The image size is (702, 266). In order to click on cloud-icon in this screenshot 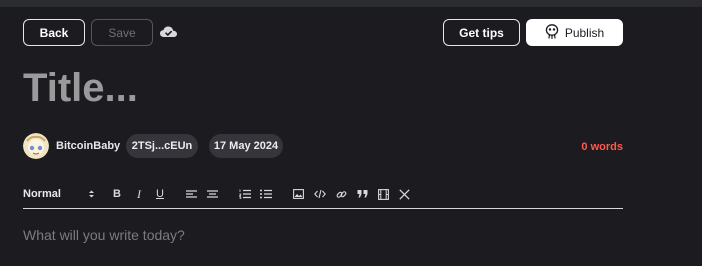, I will do `click(168, 32)`.